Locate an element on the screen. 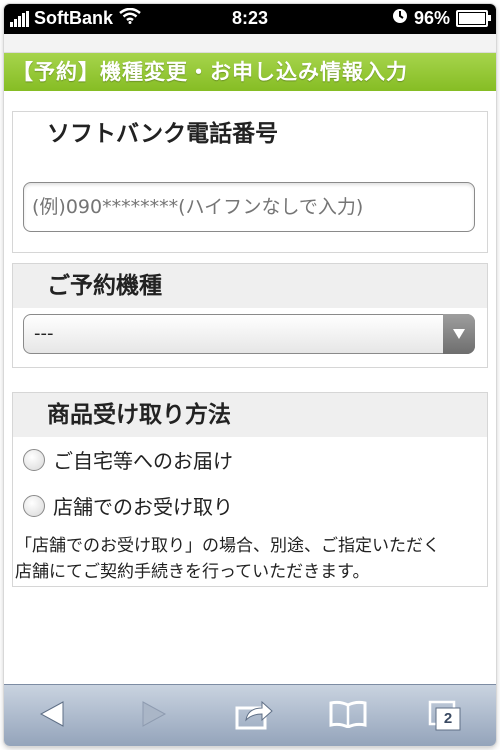  forward-button is located at coordinates (154, 716).